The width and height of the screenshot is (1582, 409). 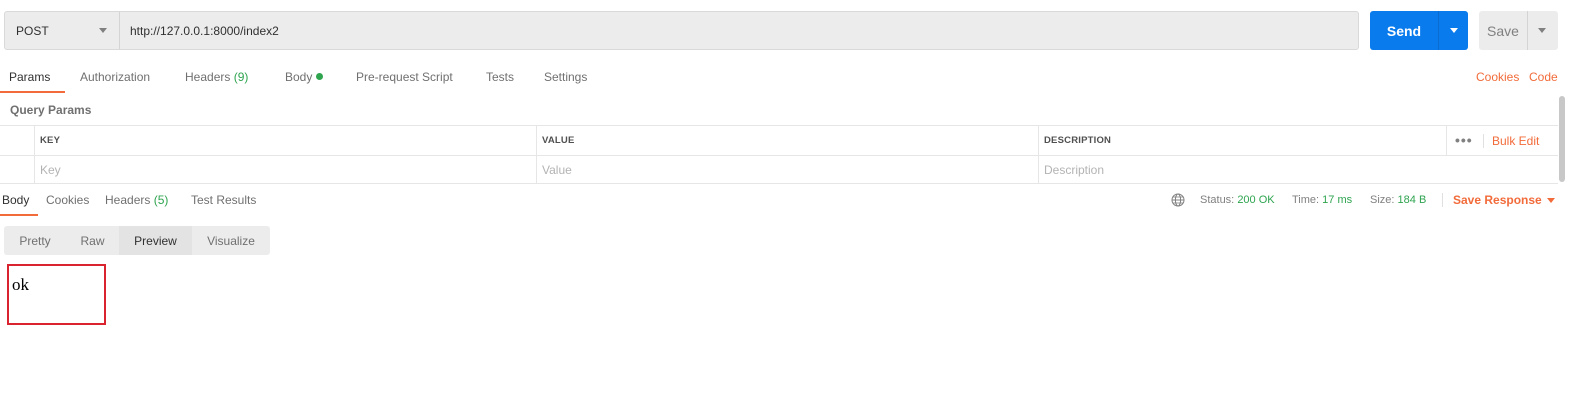 I want to click on key-placeholder: Key, so click(x=50, y=170).